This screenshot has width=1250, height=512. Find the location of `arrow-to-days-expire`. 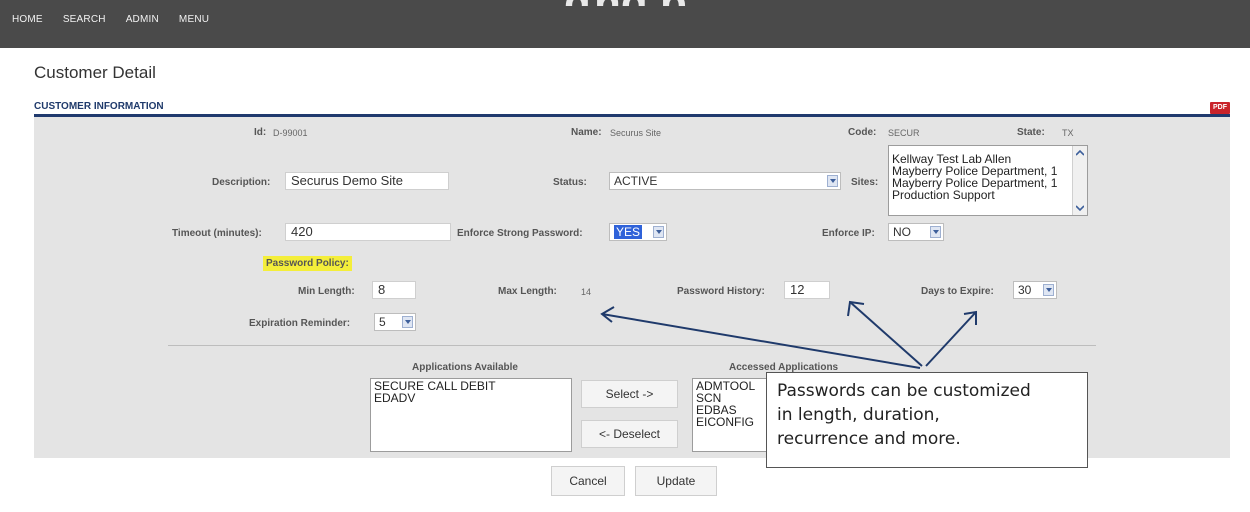

arrow-to-days-expire is located at coordinates (951, 339).